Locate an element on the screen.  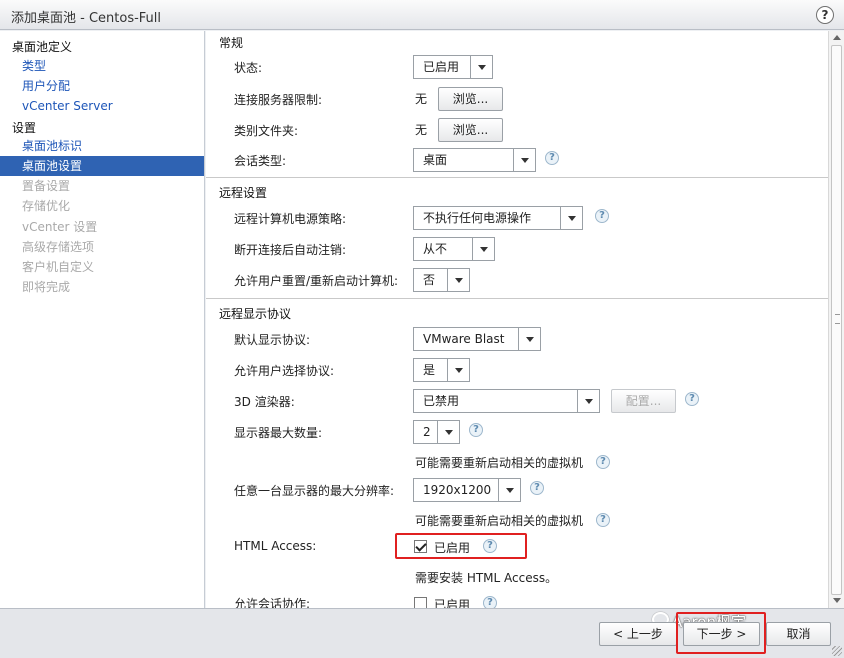
window-title: 添加桌面池 - Centos-Full is located at coordinates (86, 18).